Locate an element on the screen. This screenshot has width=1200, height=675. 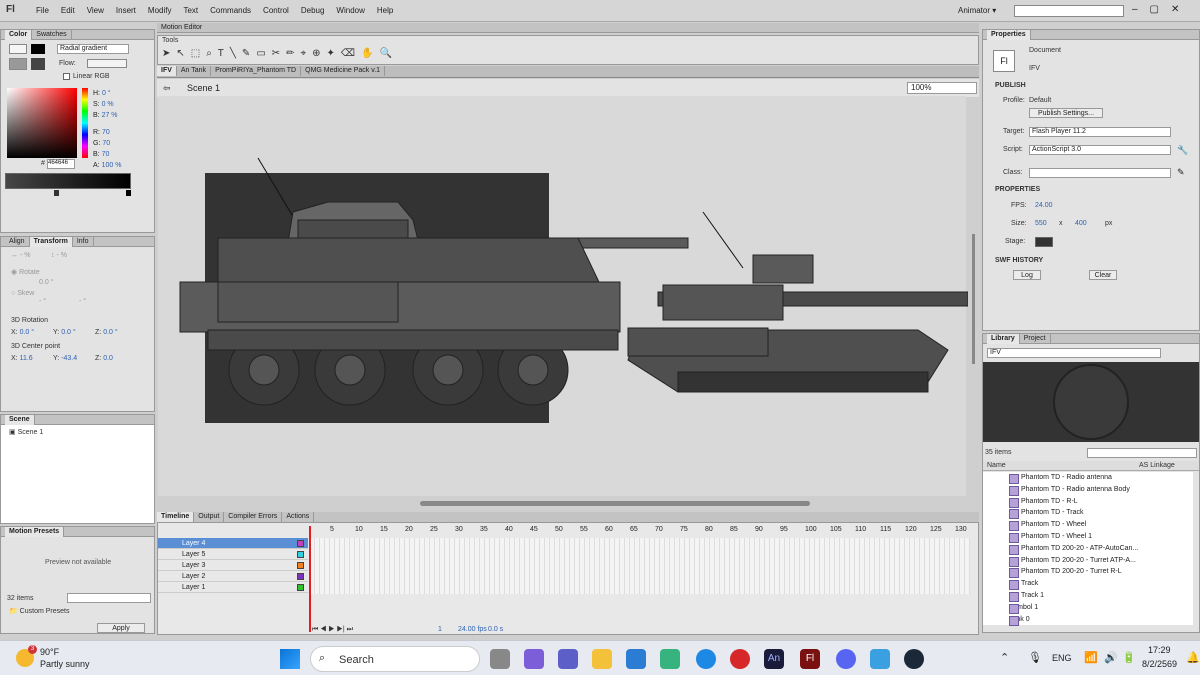
breadcrumb: Scene 1 is located at coordinates (203, 88).